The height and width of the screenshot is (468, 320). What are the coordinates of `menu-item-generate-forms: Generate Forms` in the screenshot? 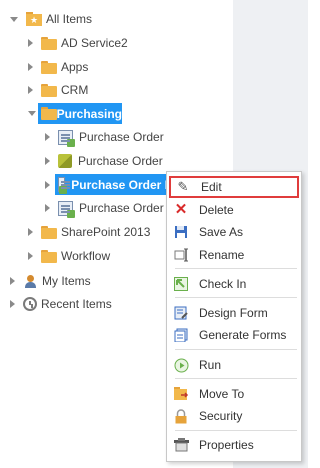 It's located at (234, 335).